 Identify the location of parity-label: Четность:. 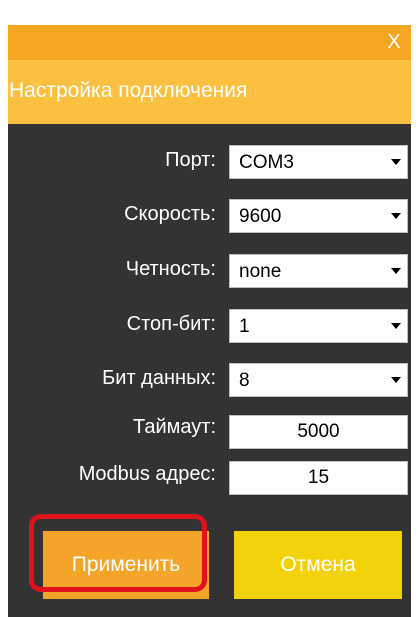
(170, 269).